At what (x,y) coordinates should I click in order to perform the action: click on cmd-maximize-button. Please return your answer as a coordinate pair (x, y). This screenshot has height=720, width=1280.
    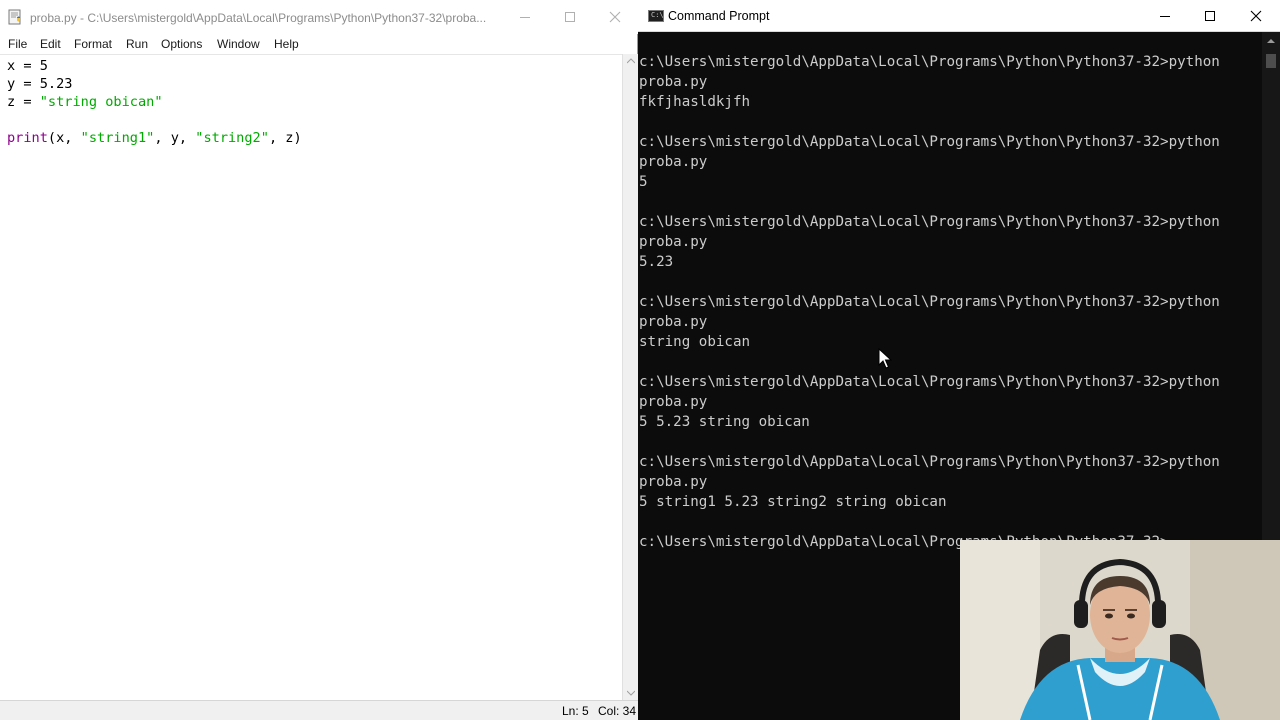
    Looking at the image, I should click on (1210, 16).